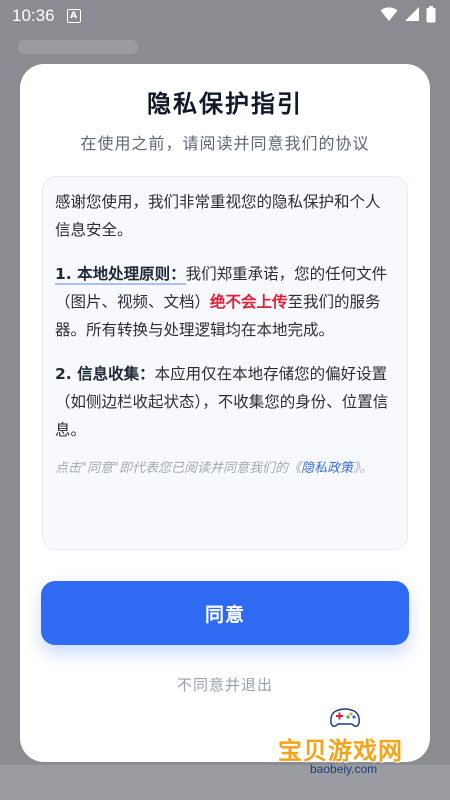  Describe the element at coordinates (225, 16) in the screenshot. I see `status-bar: 10:36 A` at that location.